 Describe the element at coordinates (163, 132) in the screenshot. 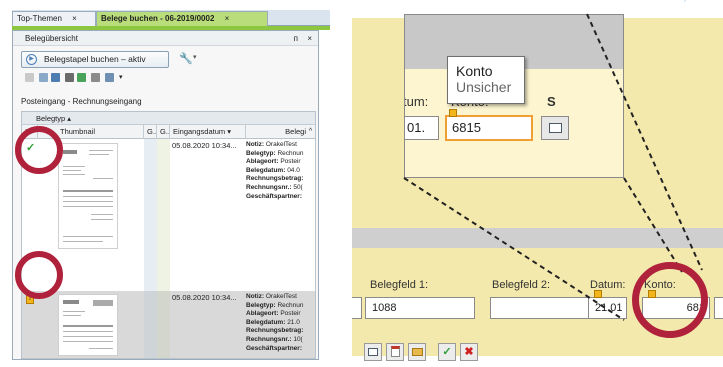

I see `column-header-g2: G..` at that location.